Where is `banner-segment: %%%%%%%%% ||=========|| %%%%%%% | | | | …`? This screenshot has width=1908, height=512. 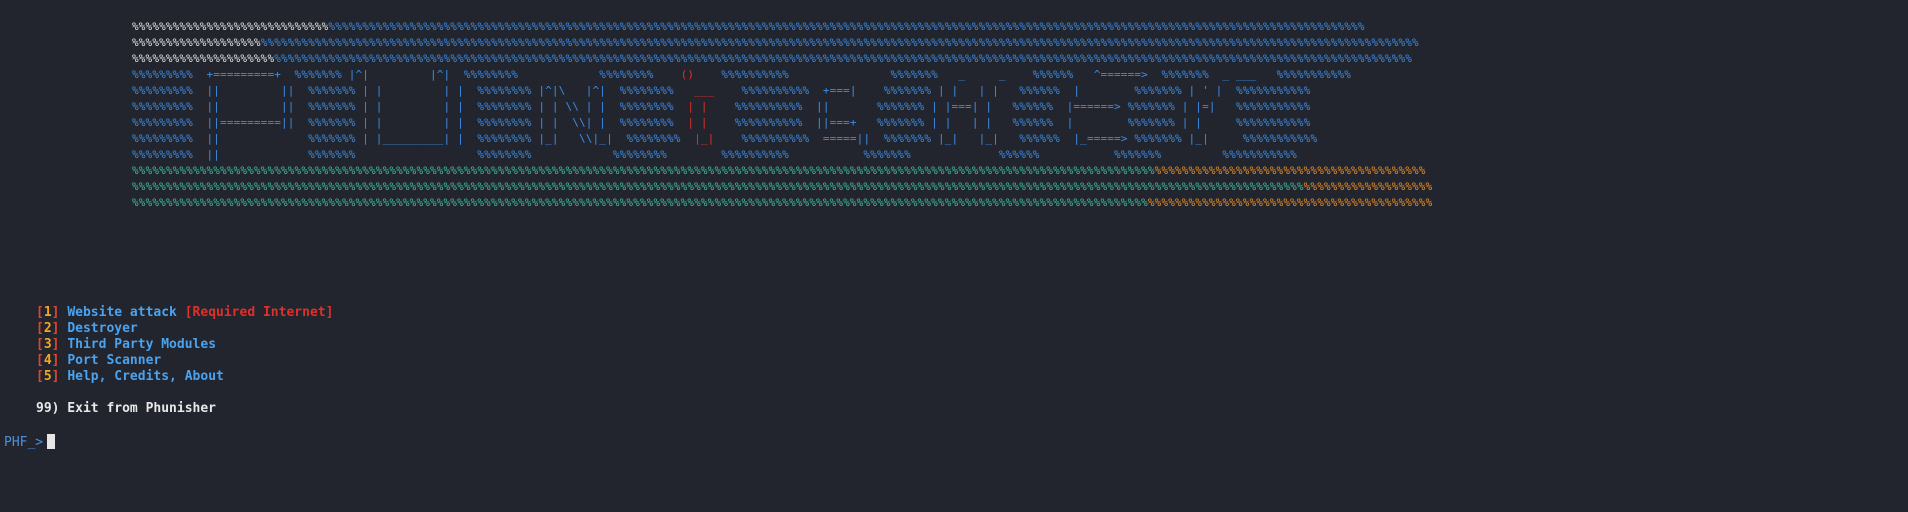
banner-segment: %%%%%%%%% ||=========|| %%%%%%% | | | | … is located at coordinates (410, 122).